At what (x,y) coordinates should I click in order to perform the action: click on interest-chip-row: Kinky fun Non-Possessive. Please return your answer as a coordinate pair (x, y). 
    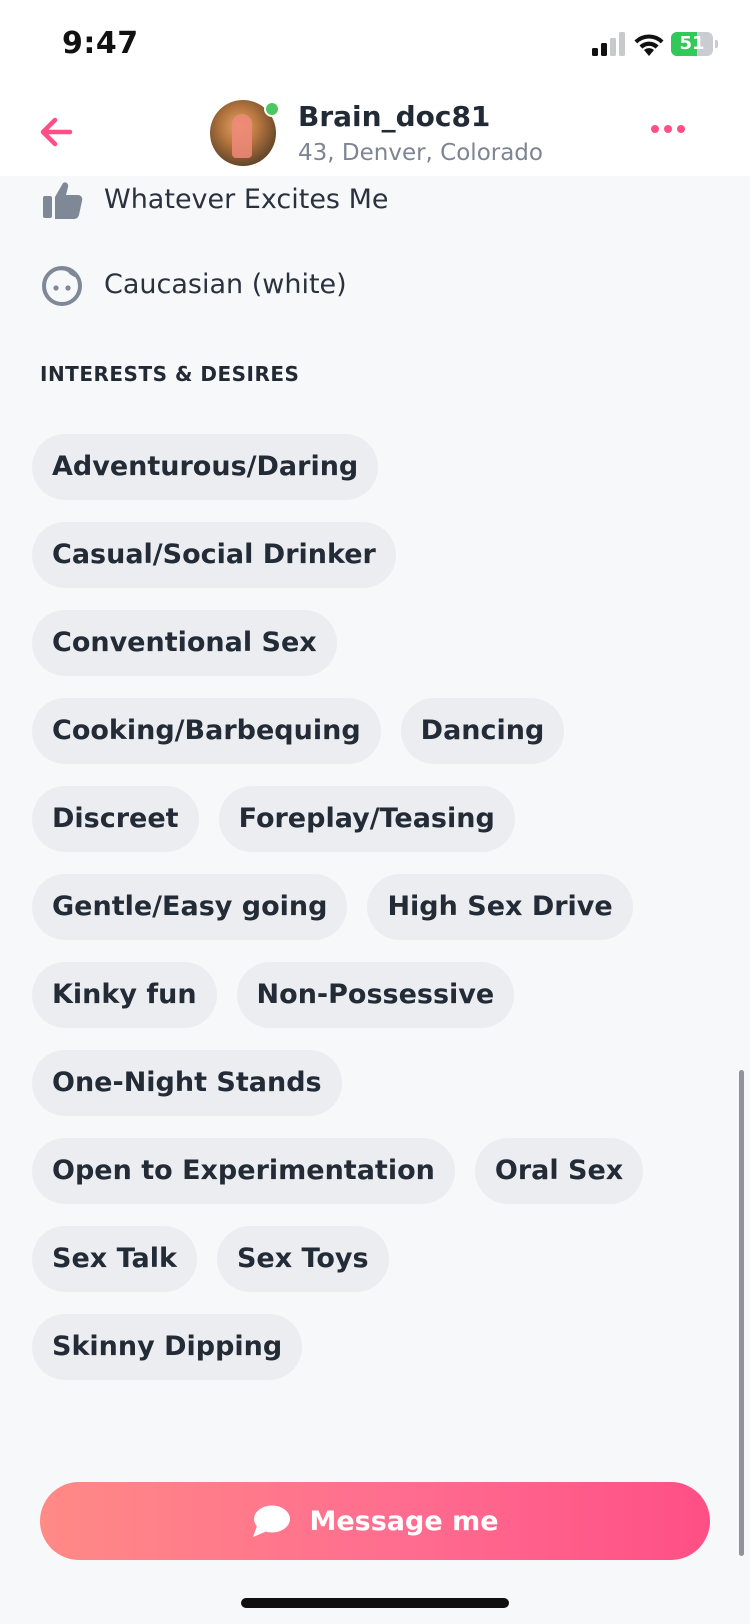
    Looking at the image, I should click on (362, 995).